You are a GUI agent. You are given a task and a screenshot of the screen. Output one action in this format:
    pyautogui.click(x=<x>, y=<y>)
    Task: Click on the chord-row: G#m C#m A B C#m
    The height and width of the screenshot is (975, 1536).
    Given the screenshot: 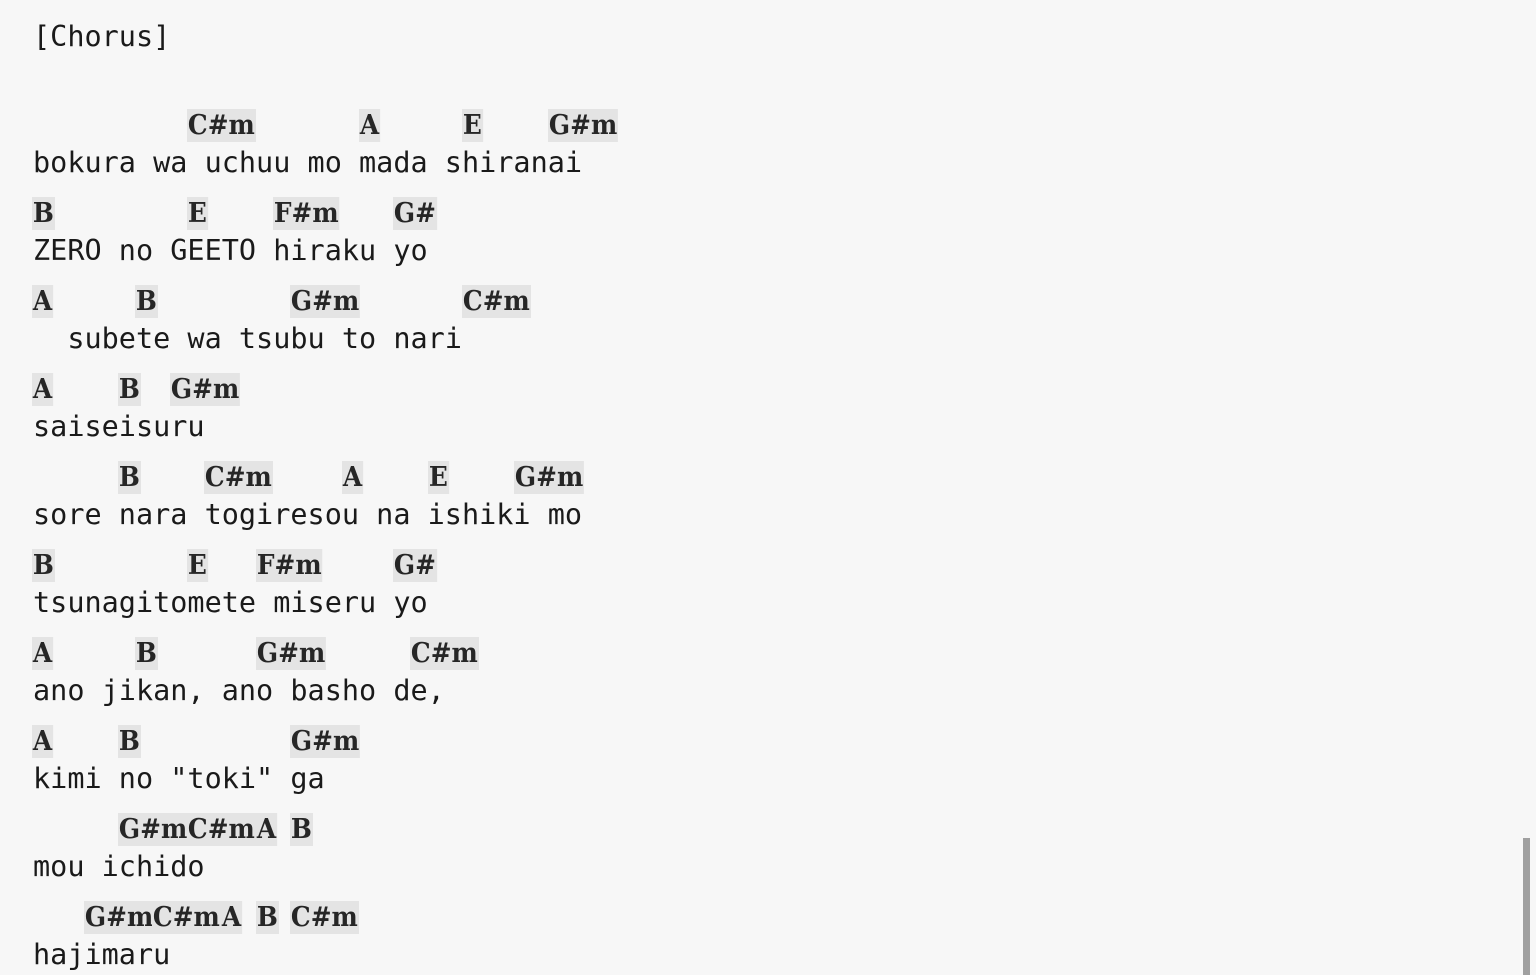 What is the action you would take?
    pyautogui.click(x=768, y=918)
    